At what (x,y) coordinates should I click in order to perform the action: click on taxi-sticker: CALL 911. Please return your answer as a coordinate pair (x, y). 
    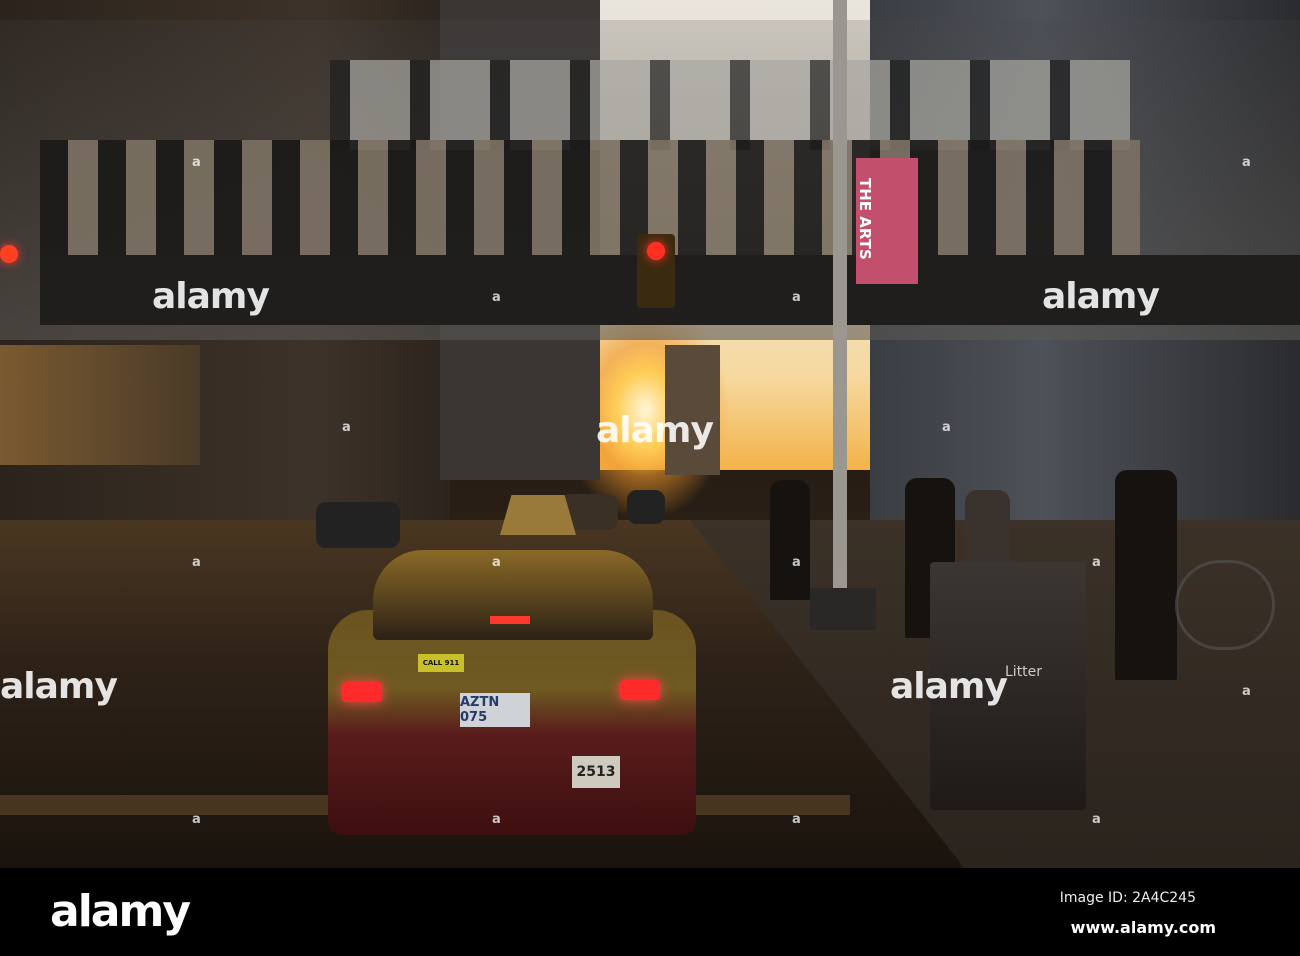
    Looking at the image, I should click on (441, 663).